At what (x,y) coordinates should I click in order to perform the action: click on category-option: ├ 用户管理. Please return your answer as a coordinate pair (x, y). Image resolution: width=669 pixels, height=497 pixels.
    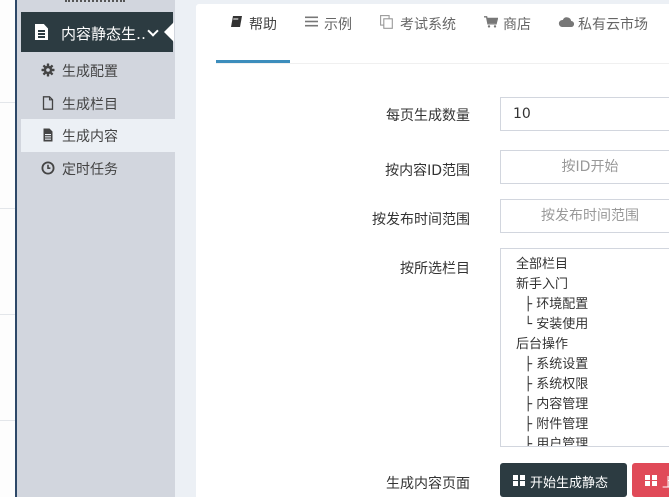
    Looking at the image, I should click on (552, 441).